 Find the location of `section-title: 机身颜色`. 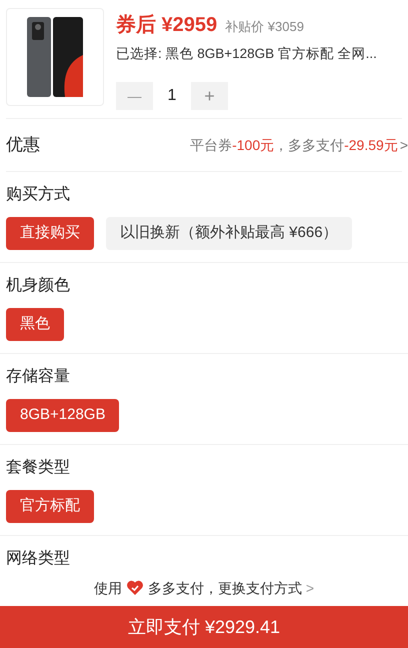

section-title: 机身颜色 is located at coordinates (38, 286).